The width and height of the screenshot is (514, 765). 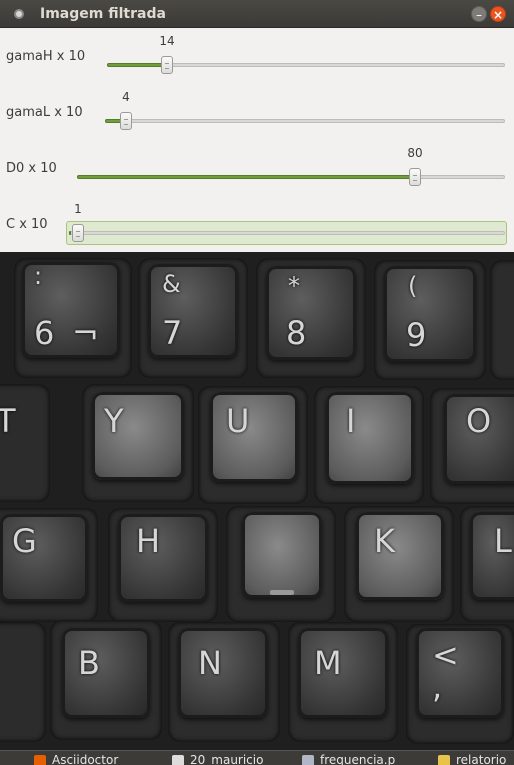 I want to click on taskbar-item: 20_mauricio, so click(x=231, y=758).